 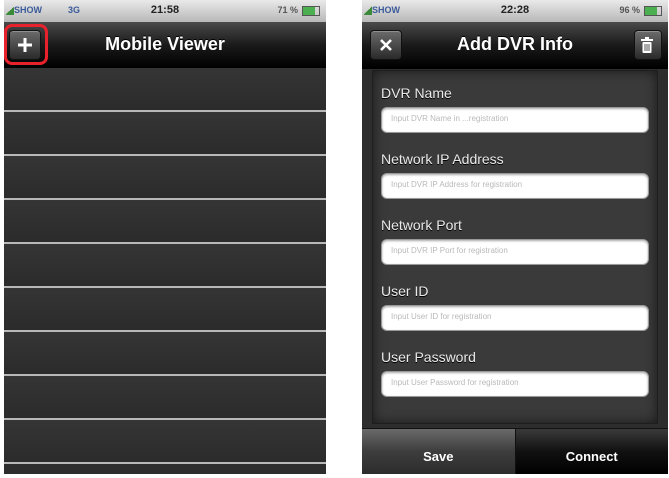 I want to click on user-password-placeholder: Input User Password for registration, so click(x=455, y=382).